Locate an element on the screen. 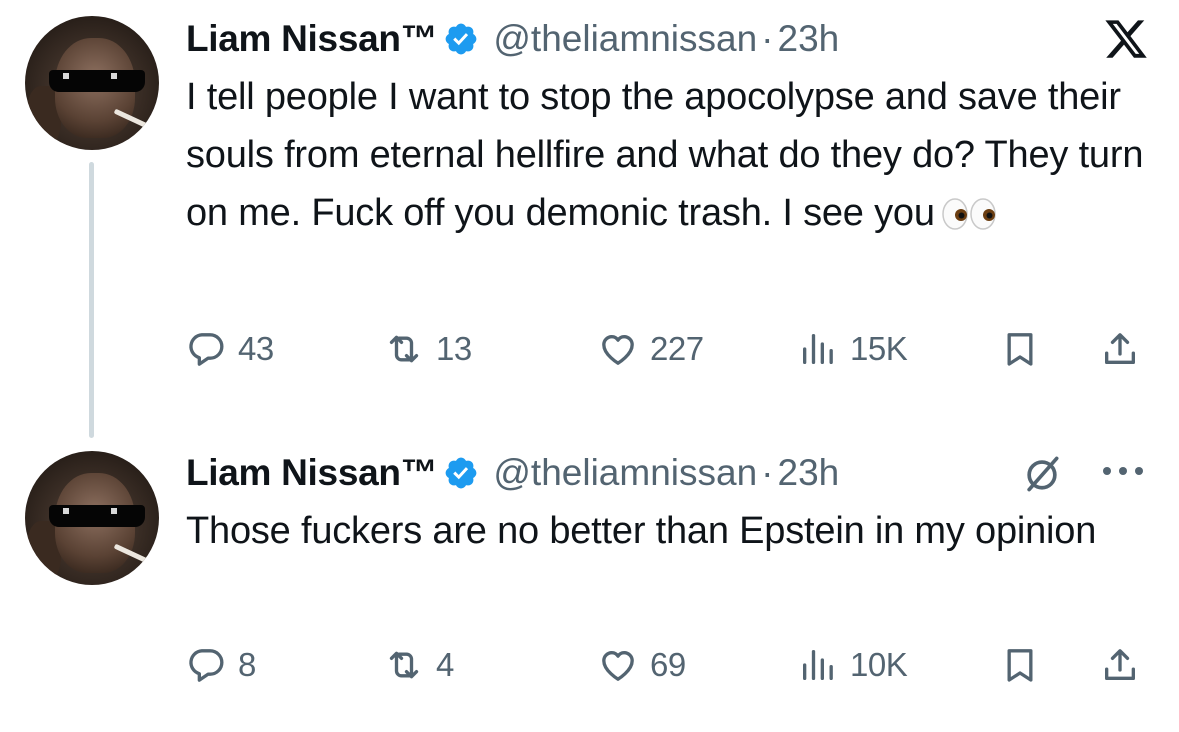 The height and width of the screenshot is (732, 1179). retweet-button: 13 is located at coordinates (428, 349).